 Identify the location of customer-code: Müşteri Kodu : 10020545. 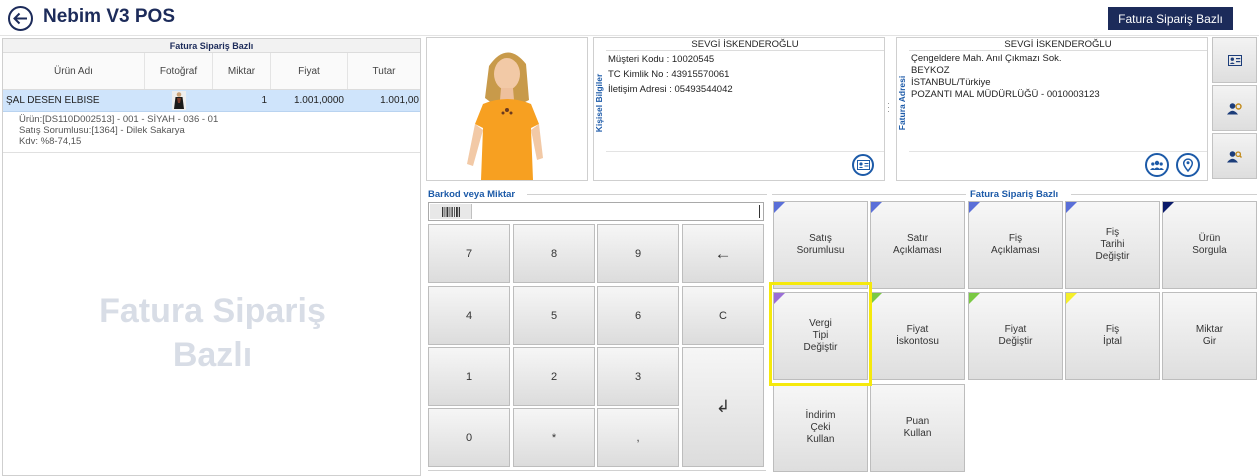
(661, 59).